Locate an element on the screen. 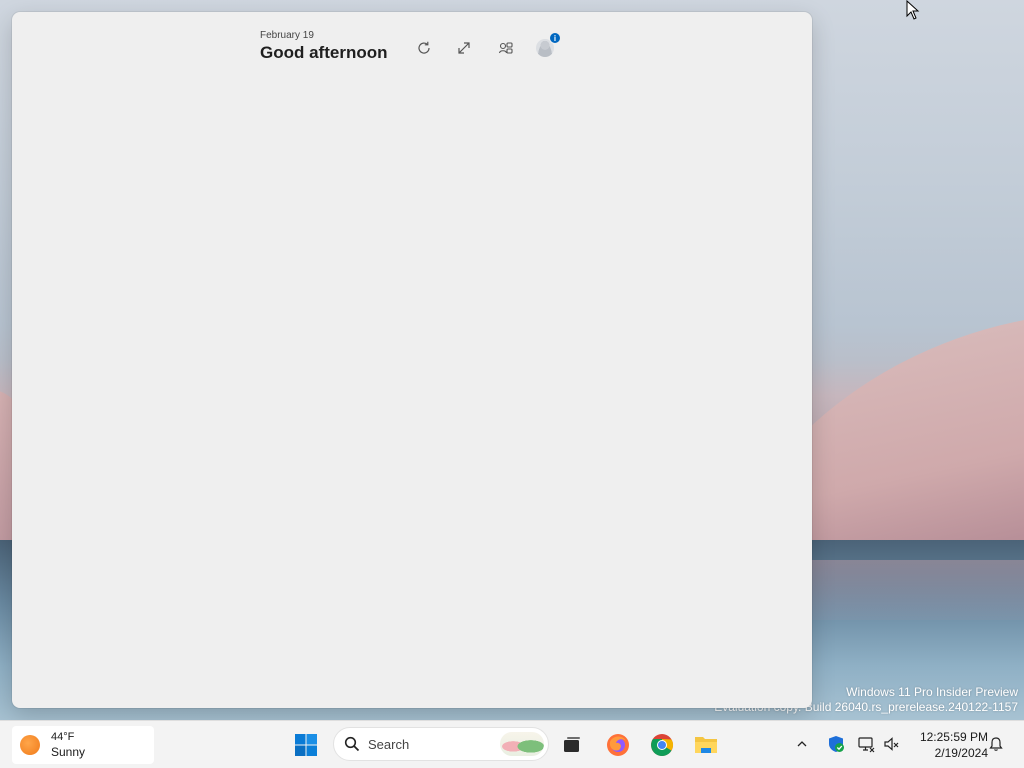 This screenshot has height=768, width=1024. volume-button is located at coordinates (892, 744).